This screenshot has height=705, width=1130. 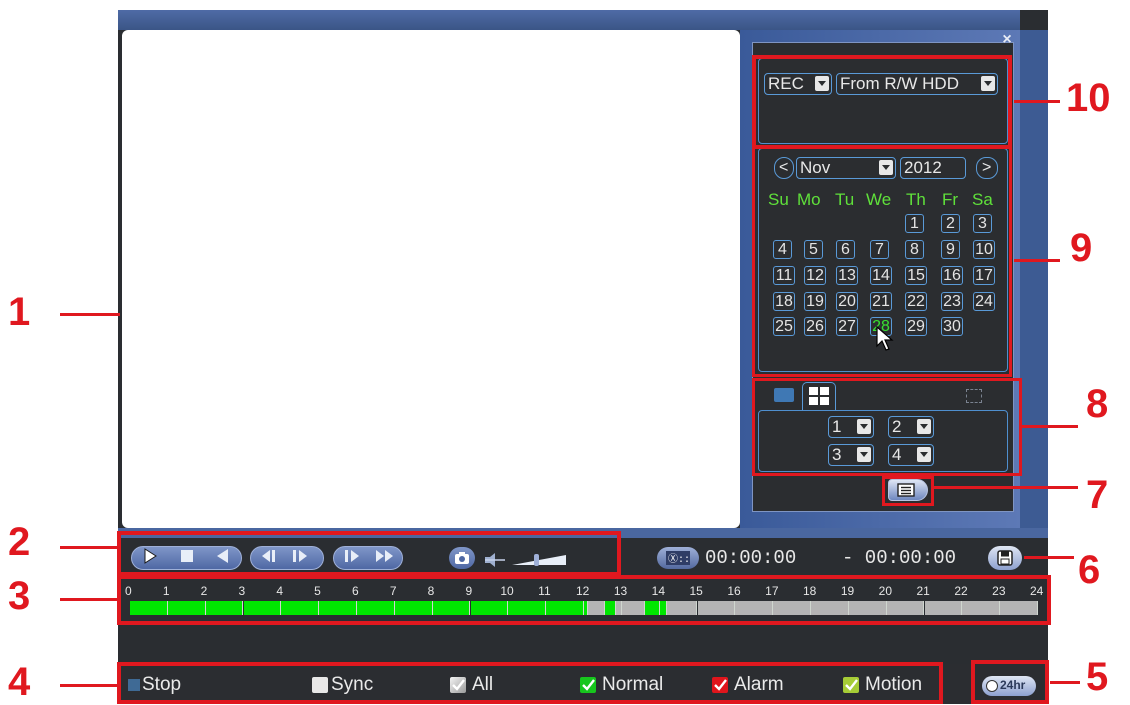 What do you see at coordinates (899, 558) in the screenshot?
I see `time-end: - 00:00:00` at bounding box center [899, 558].